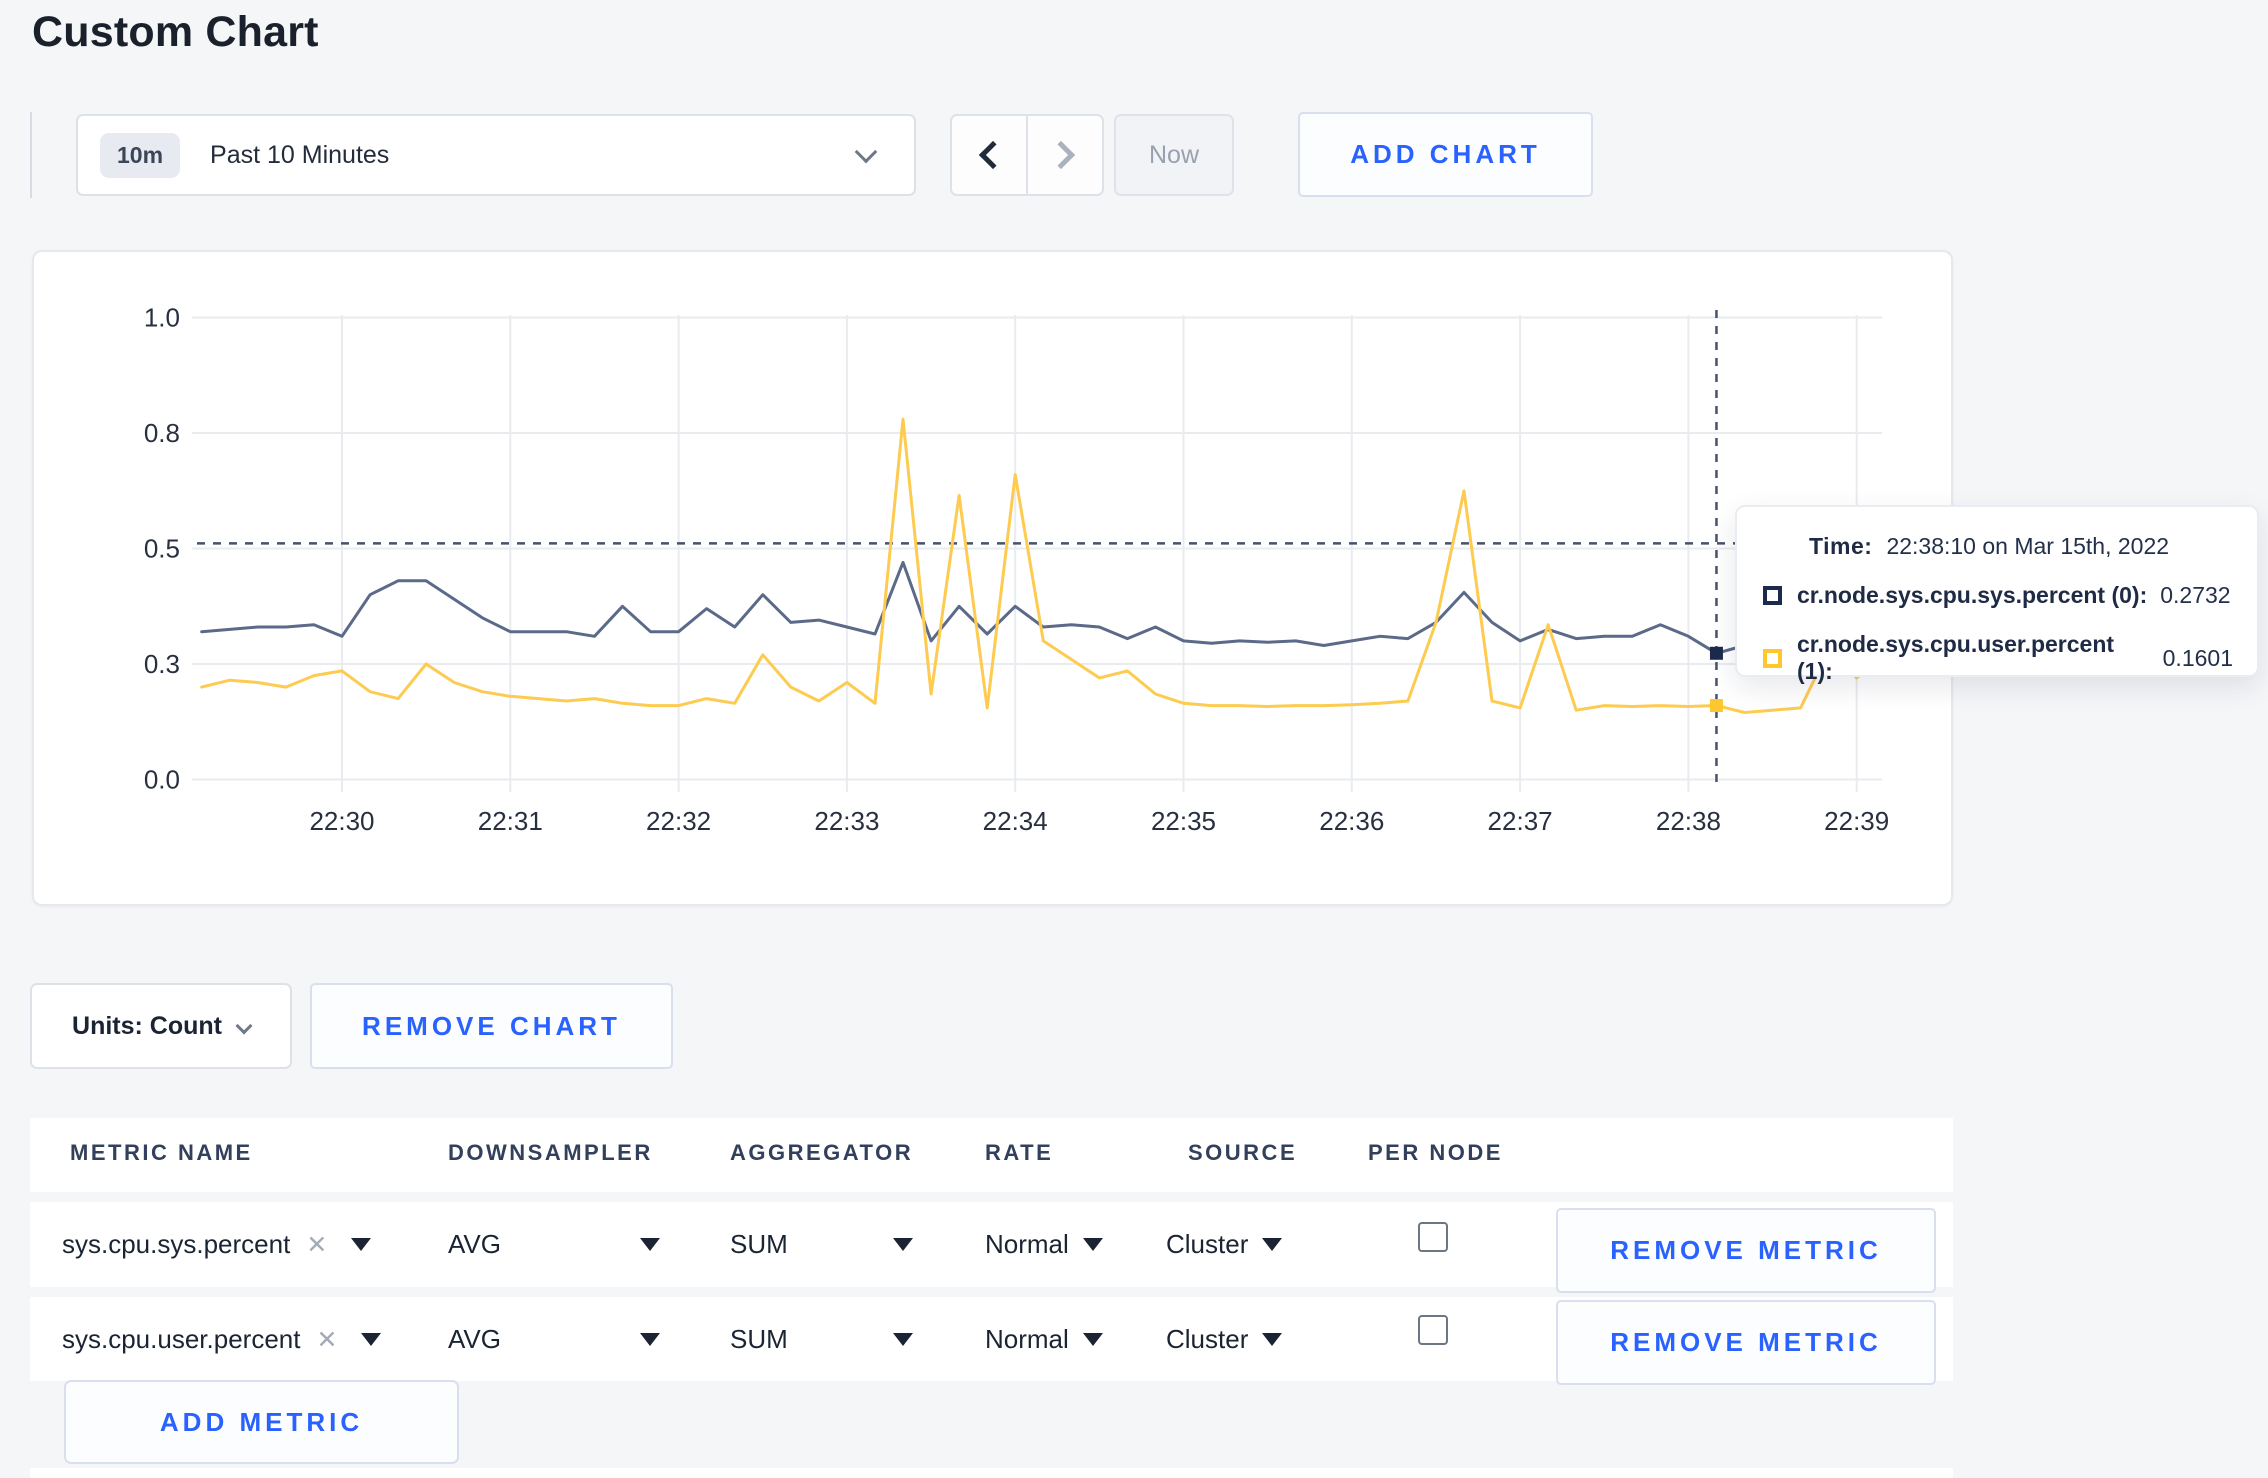  I want to click on svg-text: 22:35, so click(1183, 821).